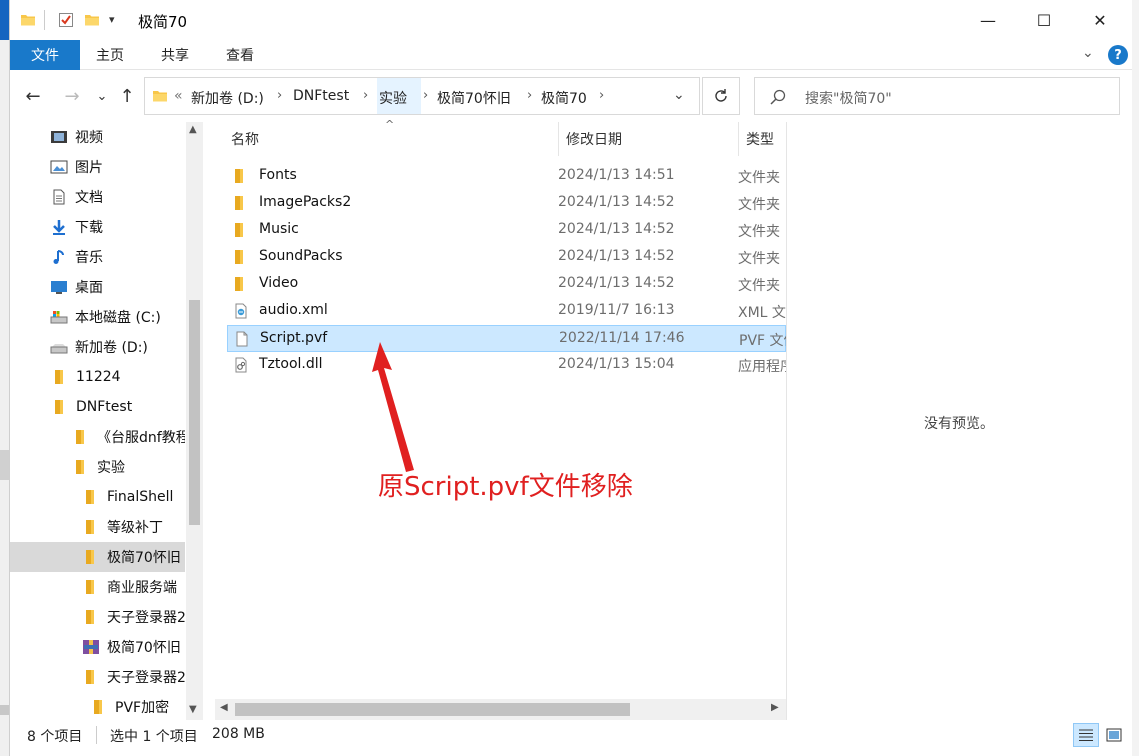 This screenshot has height=756, width=1139. What do you see at coordinates (142, 588) in the screenshot?
I see `nav-item-label: 商业服务端` at bounding box center [142, 588].